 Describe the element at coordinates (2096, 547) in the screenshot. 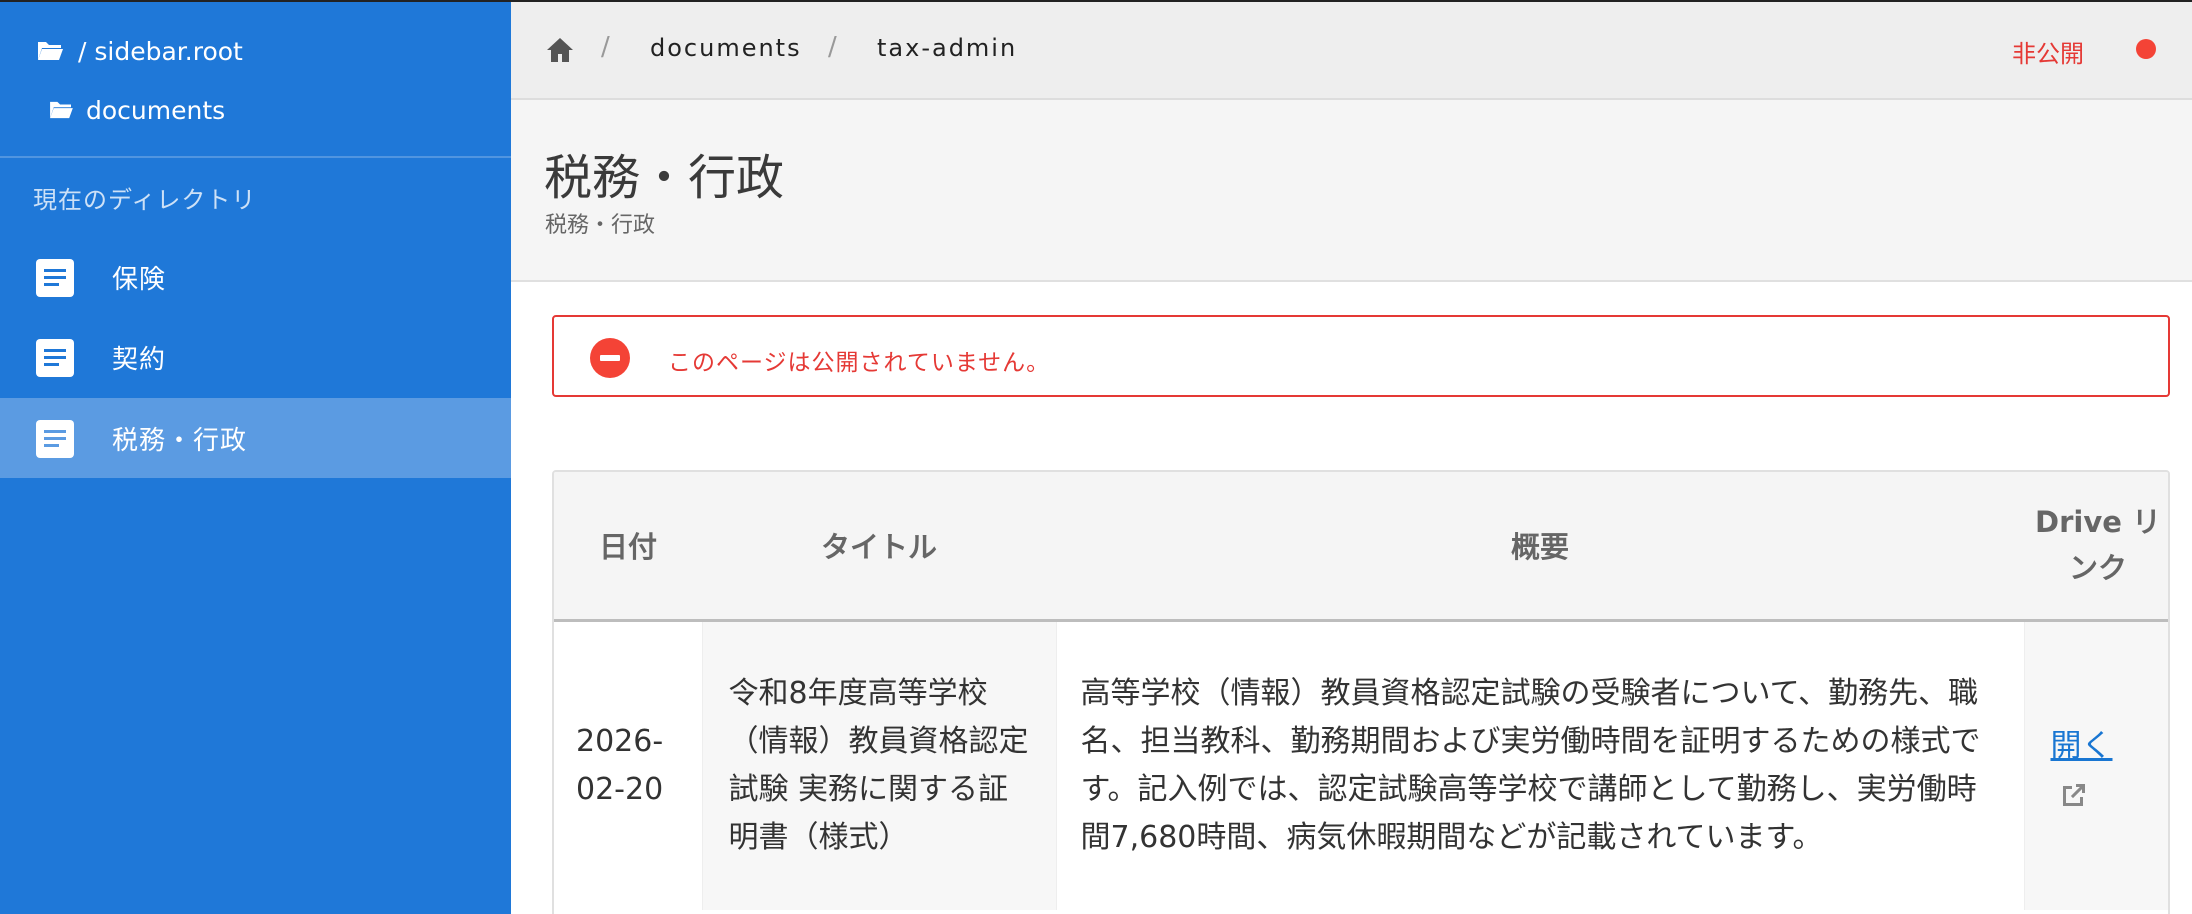

I see `column-header-drive-link: Drive リンク` at that location.